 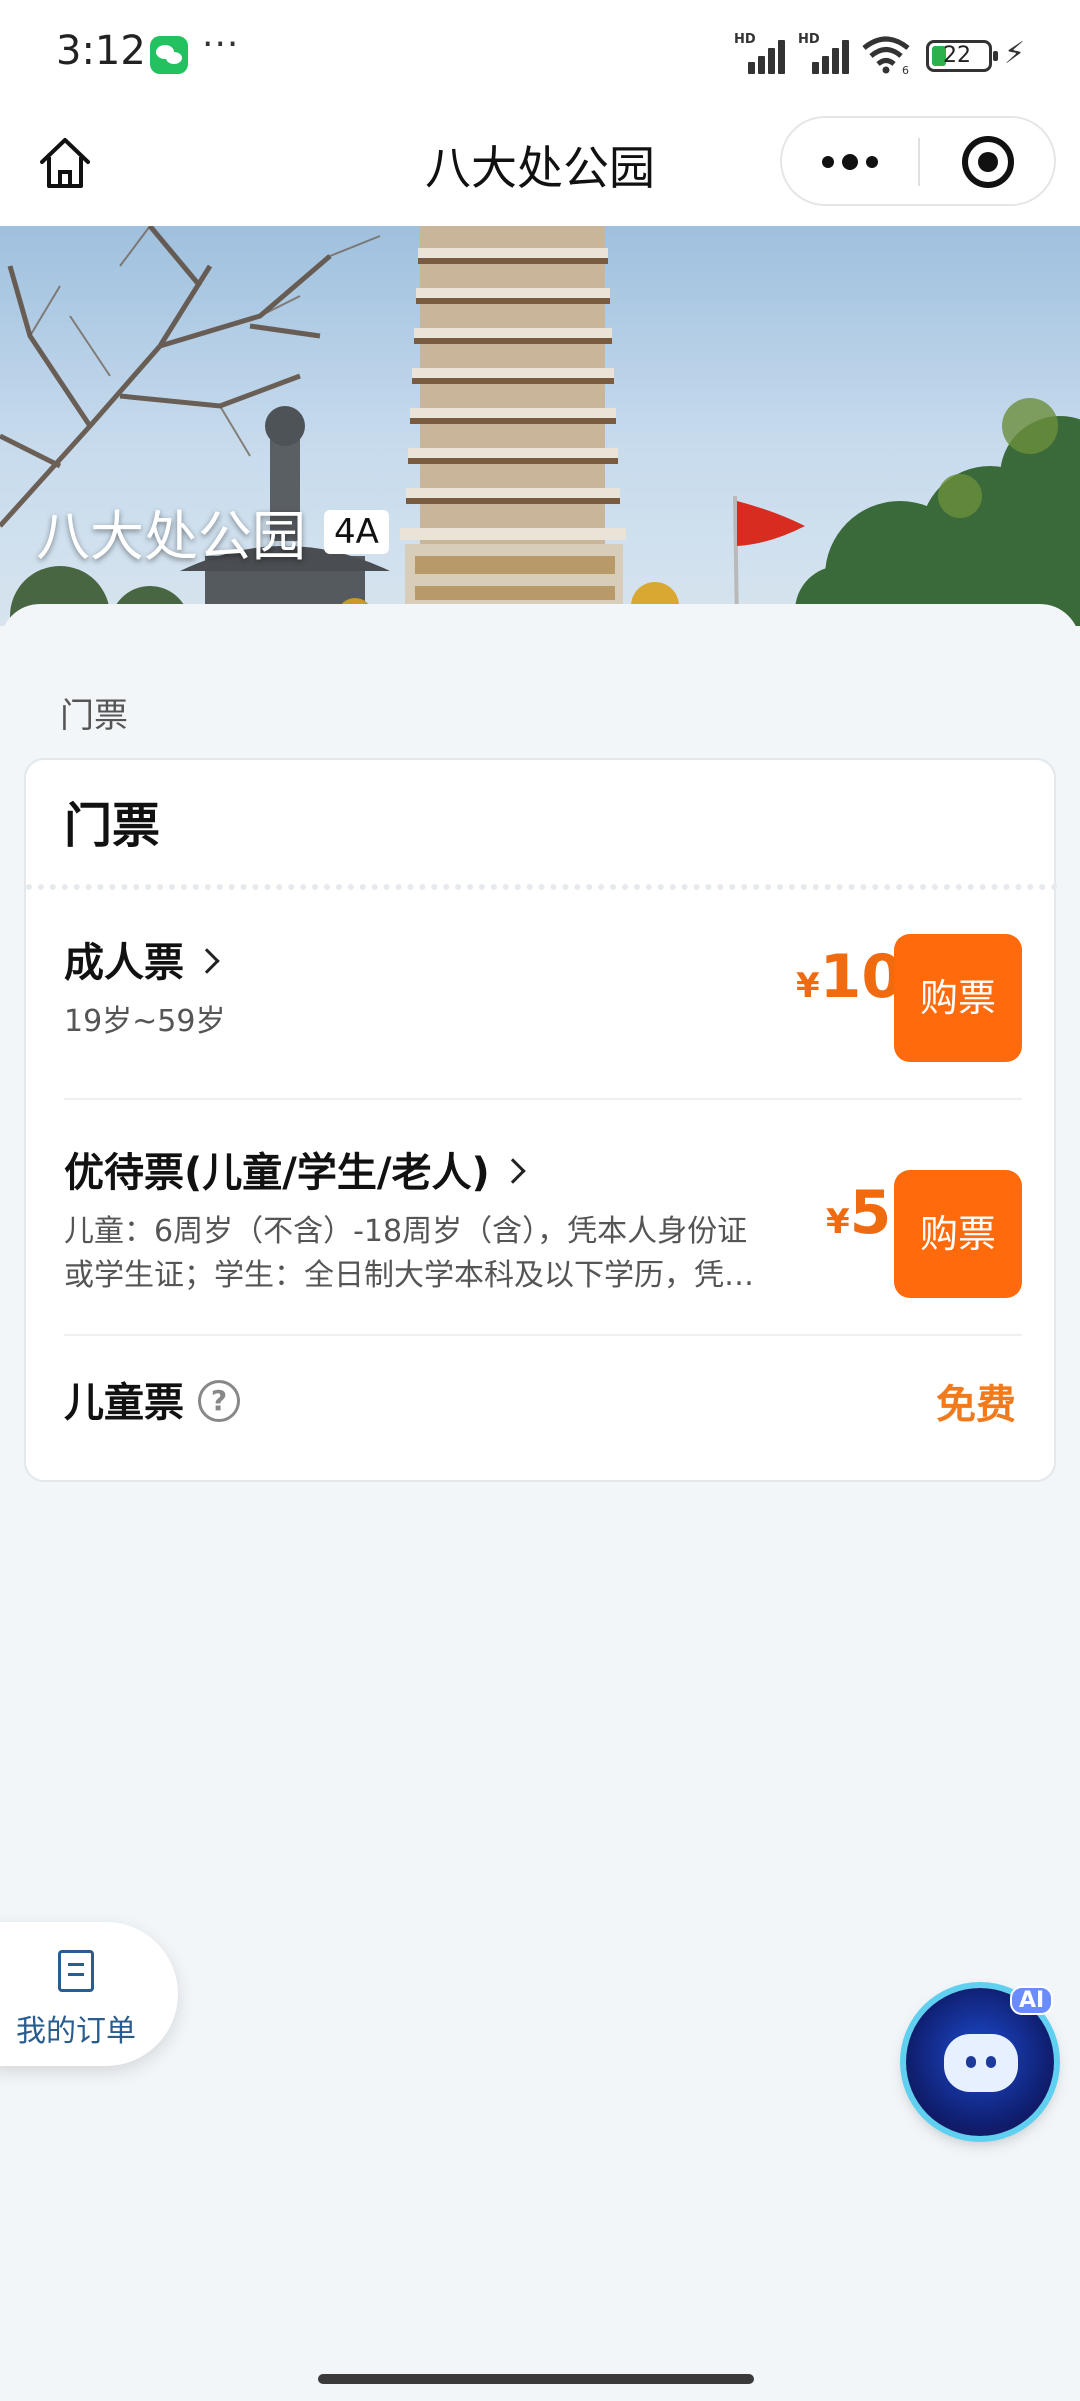 I want to click on my-orders-label: 我的订单, so click(x=76, y=2031).